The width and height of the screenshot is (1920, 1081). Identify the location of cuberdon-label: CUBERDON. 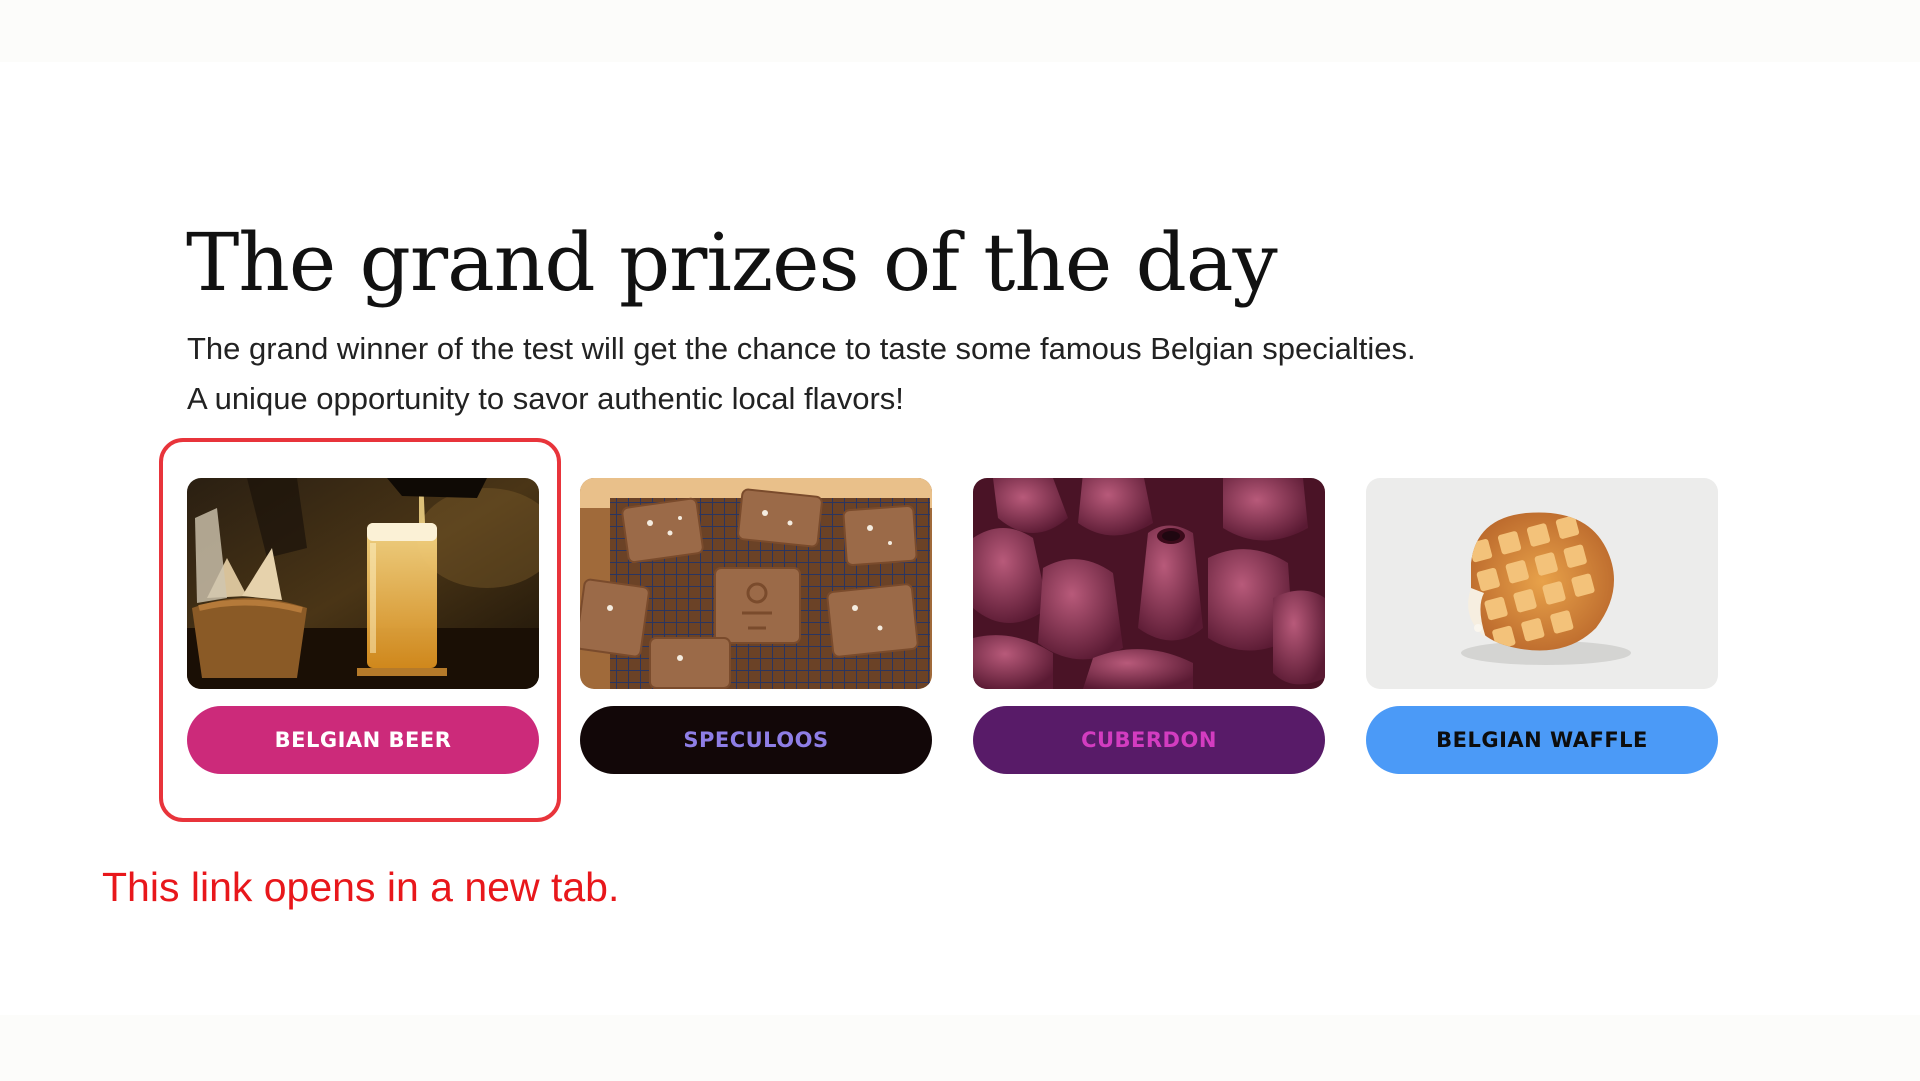
(1149, 740).